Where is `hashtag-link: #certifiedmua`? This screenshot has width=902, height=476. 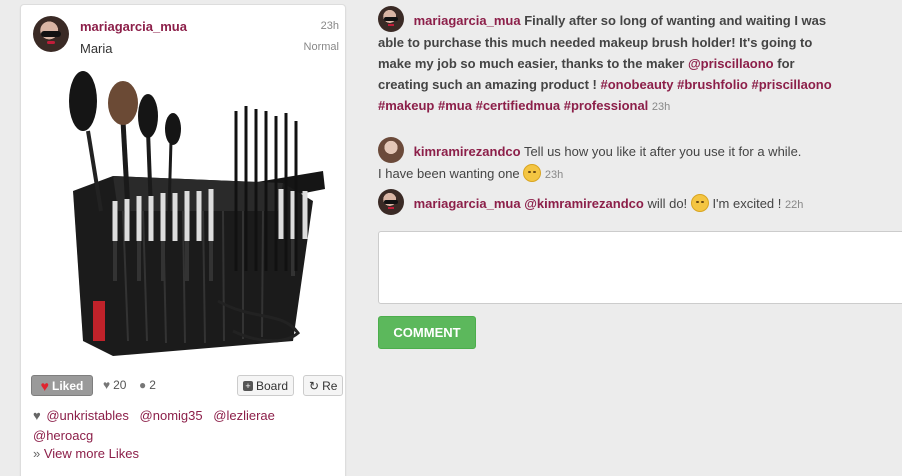 hashtag-link: #certifiedmua is located at coordinates (518, 105).